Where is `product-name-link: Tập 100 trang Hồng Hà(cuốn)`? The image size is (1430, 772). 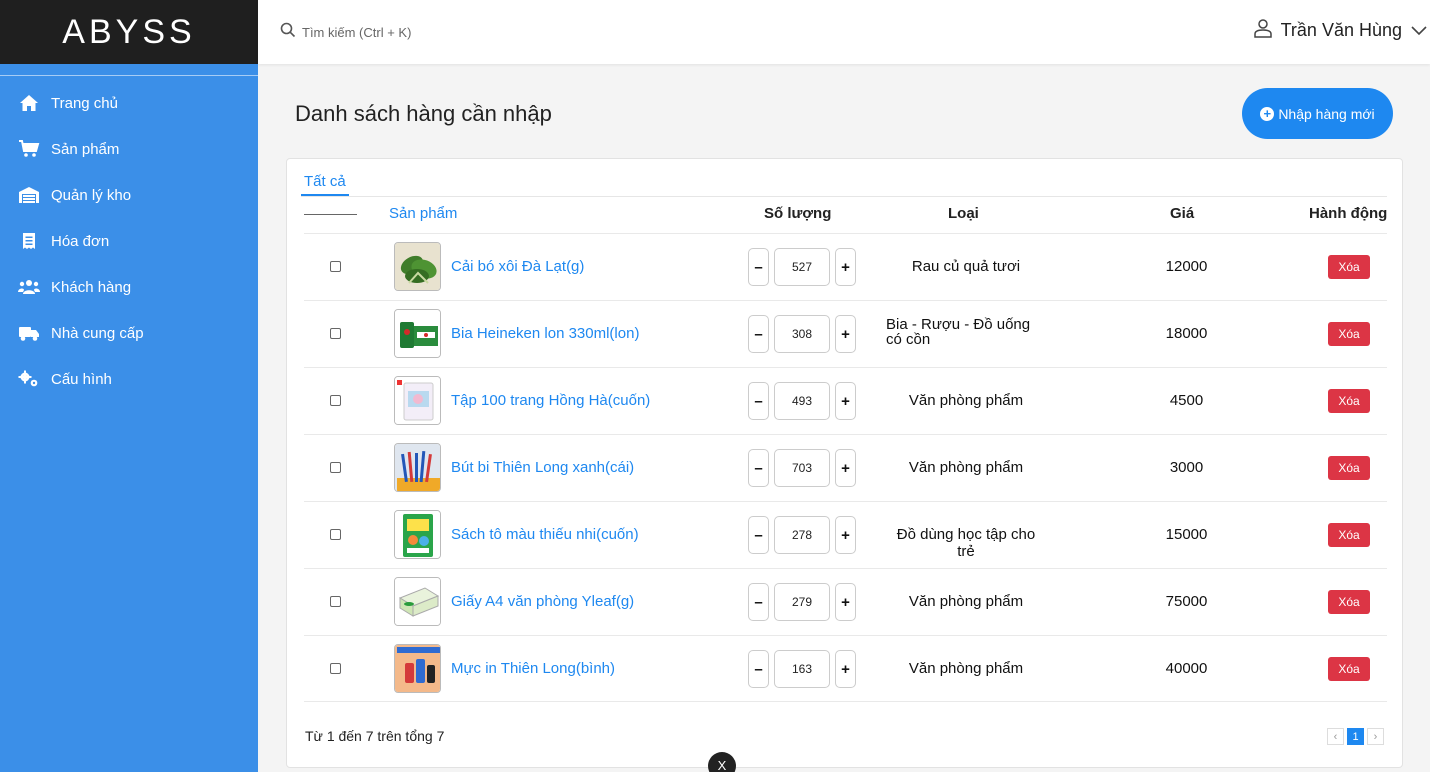 product-name-link: Tập 100 trang Hồng Hà(cuốn) is located at coordinates (550, 400).